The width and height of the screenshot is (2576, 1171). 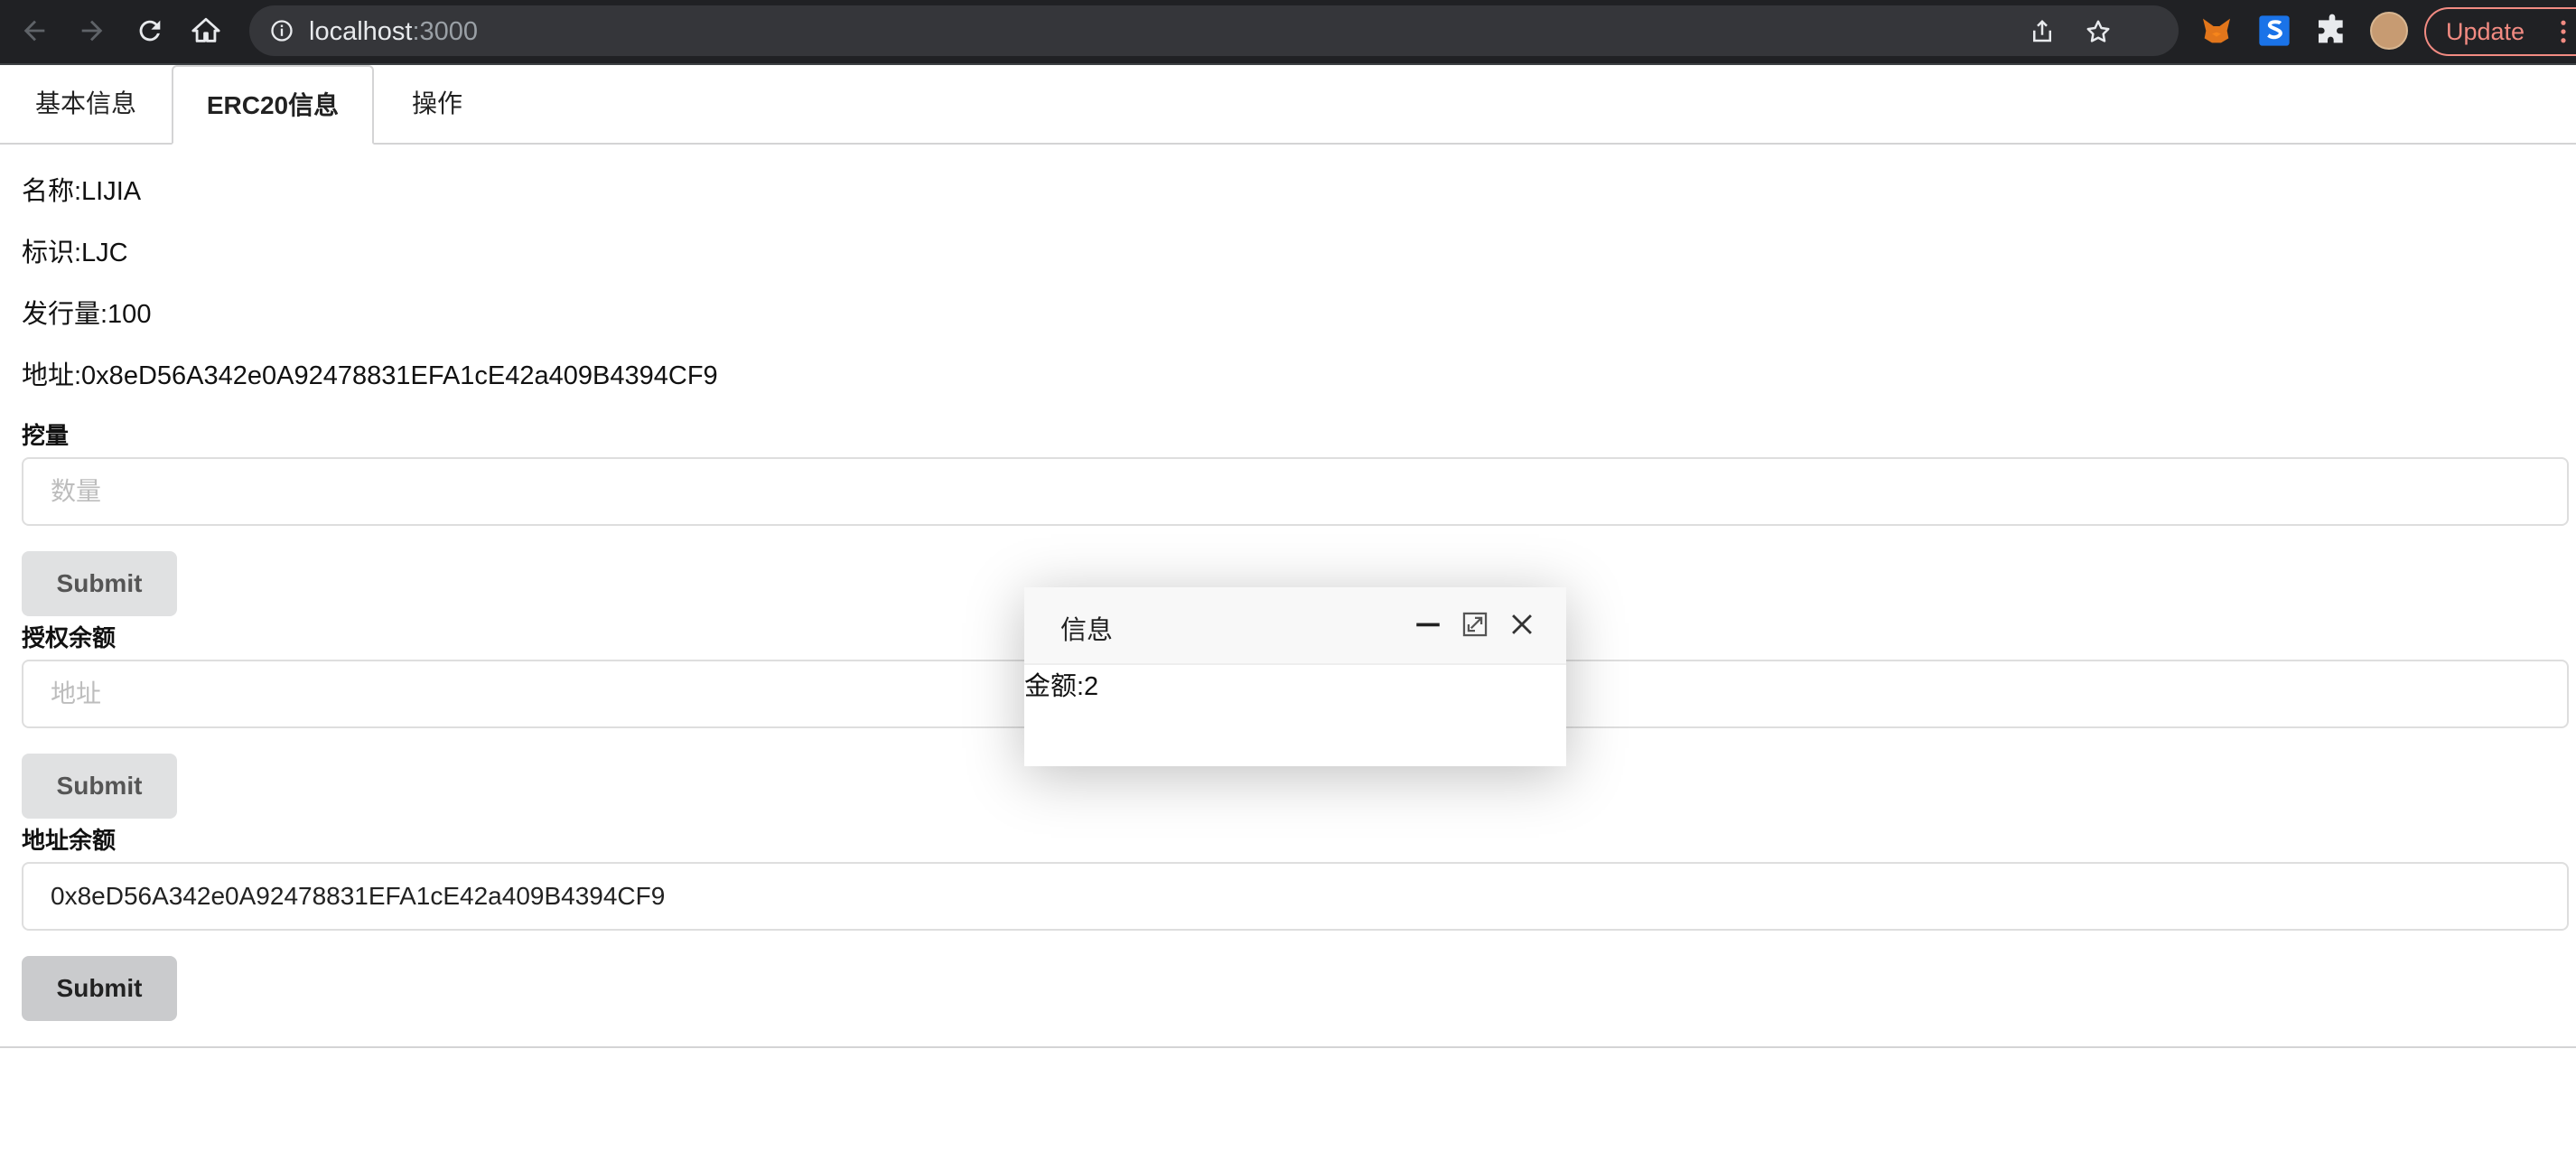 I want to click on back-icon, so click(x=34, y=31).